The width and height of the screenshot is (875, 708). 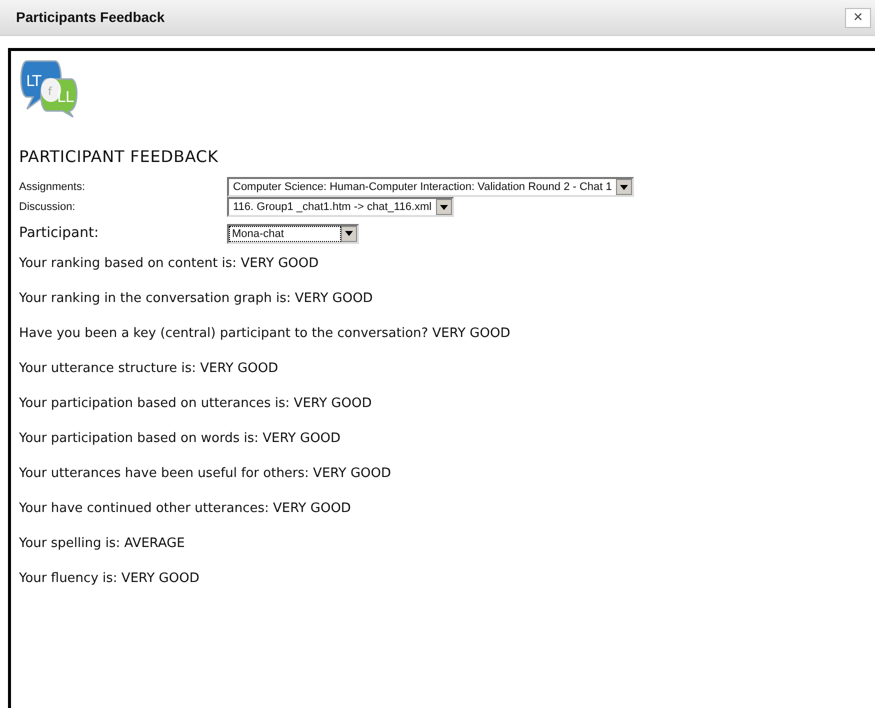 I want to click on feedback-line: Your ranking based on content is: VERY GOOD, so click(x=169, y=264).